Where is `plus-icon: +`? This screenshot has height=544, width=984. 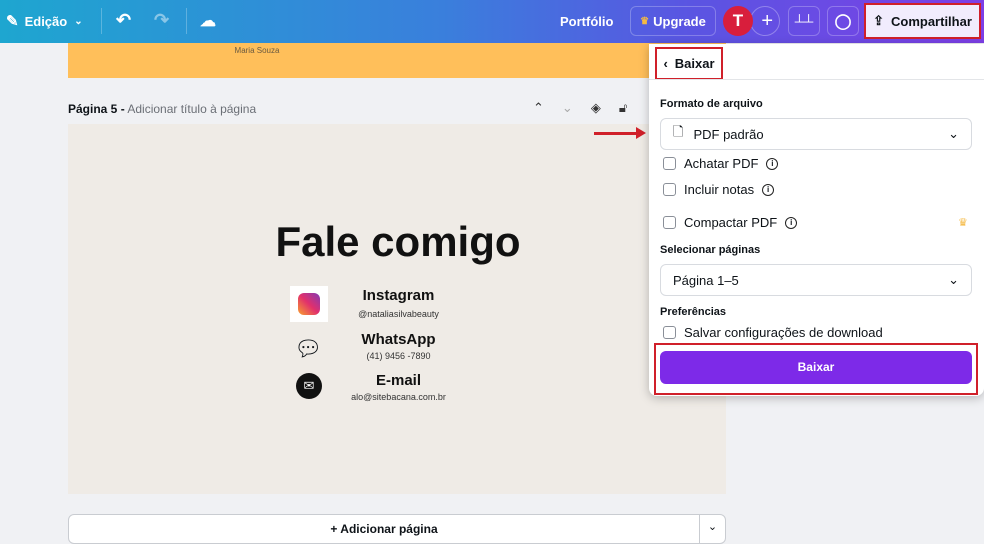 plus-icon: + is located at coordinates (767, 21).